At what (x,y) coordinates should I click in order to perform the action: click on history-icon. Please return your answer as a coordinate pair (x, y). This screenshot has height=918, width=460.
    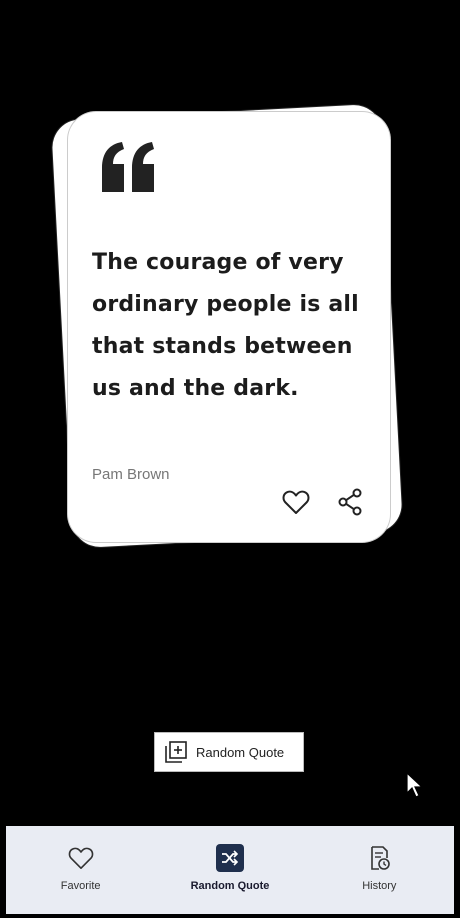
    Looking at the image, I should click on (379, 858).